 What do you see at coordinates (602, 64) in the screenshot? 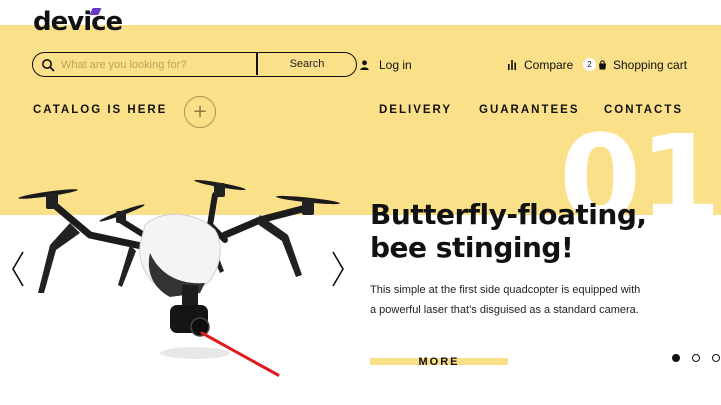
I see `shopping-bag-icon` at bounding box center [602, 64].